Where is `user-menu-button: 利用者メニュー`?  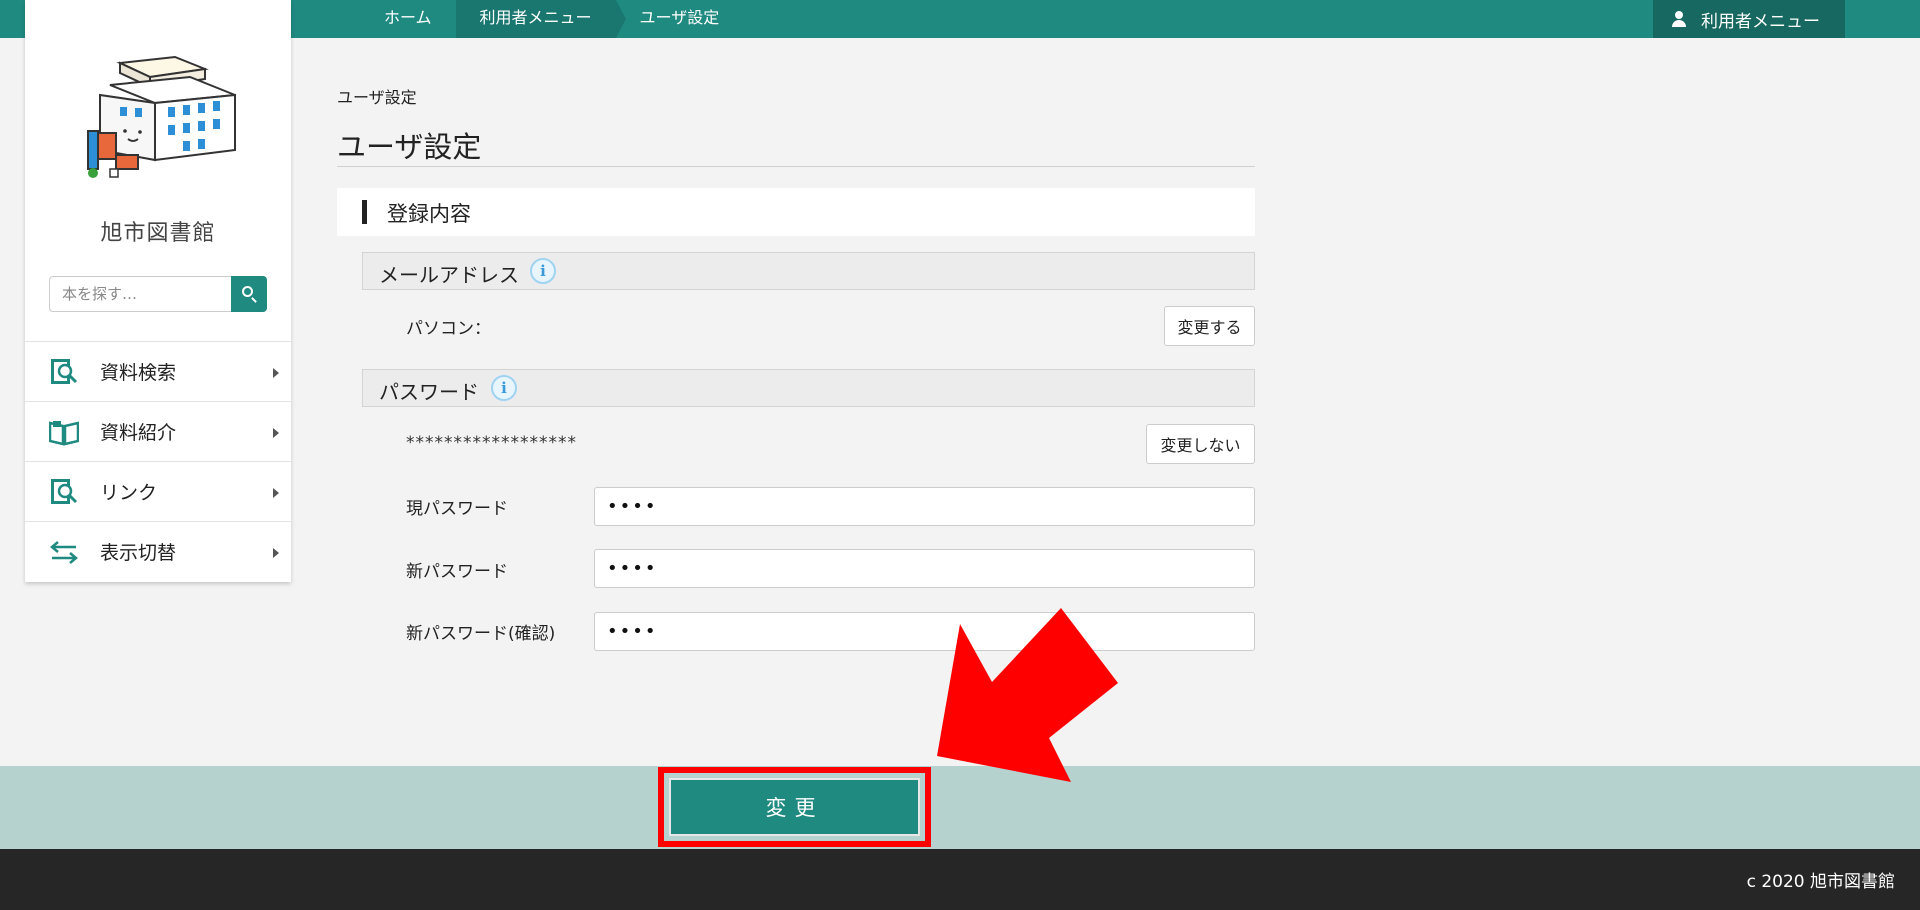 user-menu-button: 利用者メニュー is located at coordinates (1749, 19).